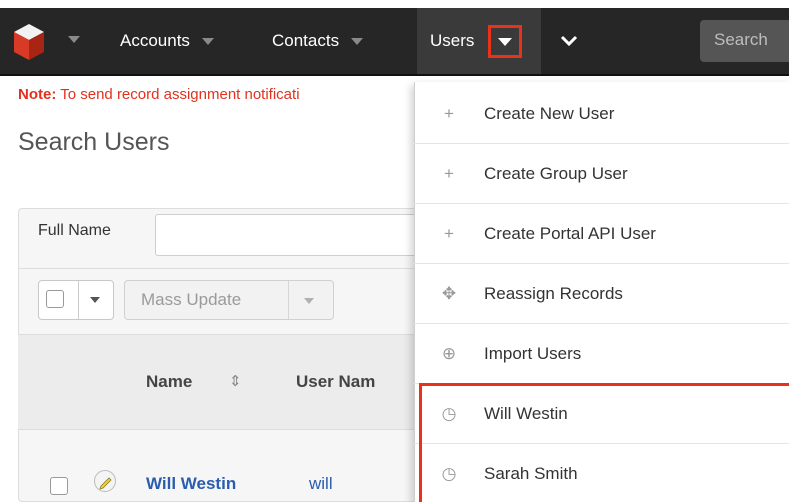 This screenshot has width=789, height=502. What do you see at coordinates (29, 42) in the screenshot?
I see `logo-cube-icon` at bounding box center [29, 42].